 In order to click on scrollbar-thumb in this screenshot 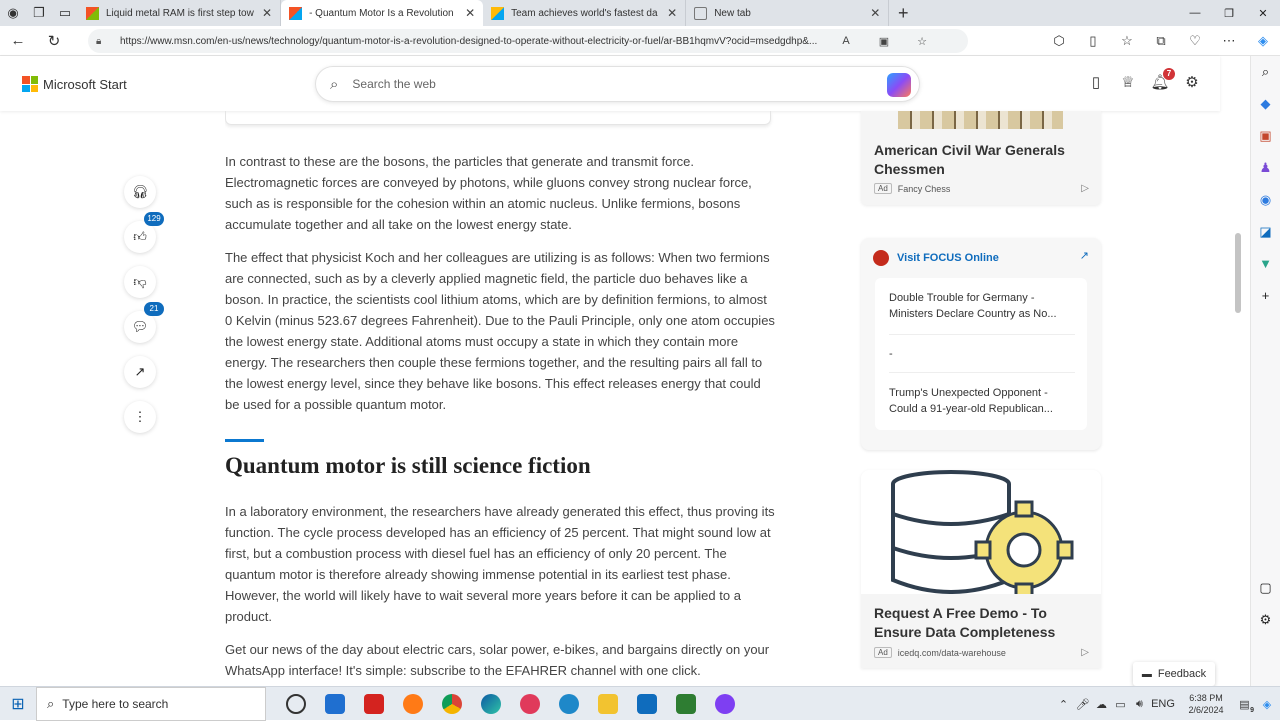, I will do `click(1238, 273)`.